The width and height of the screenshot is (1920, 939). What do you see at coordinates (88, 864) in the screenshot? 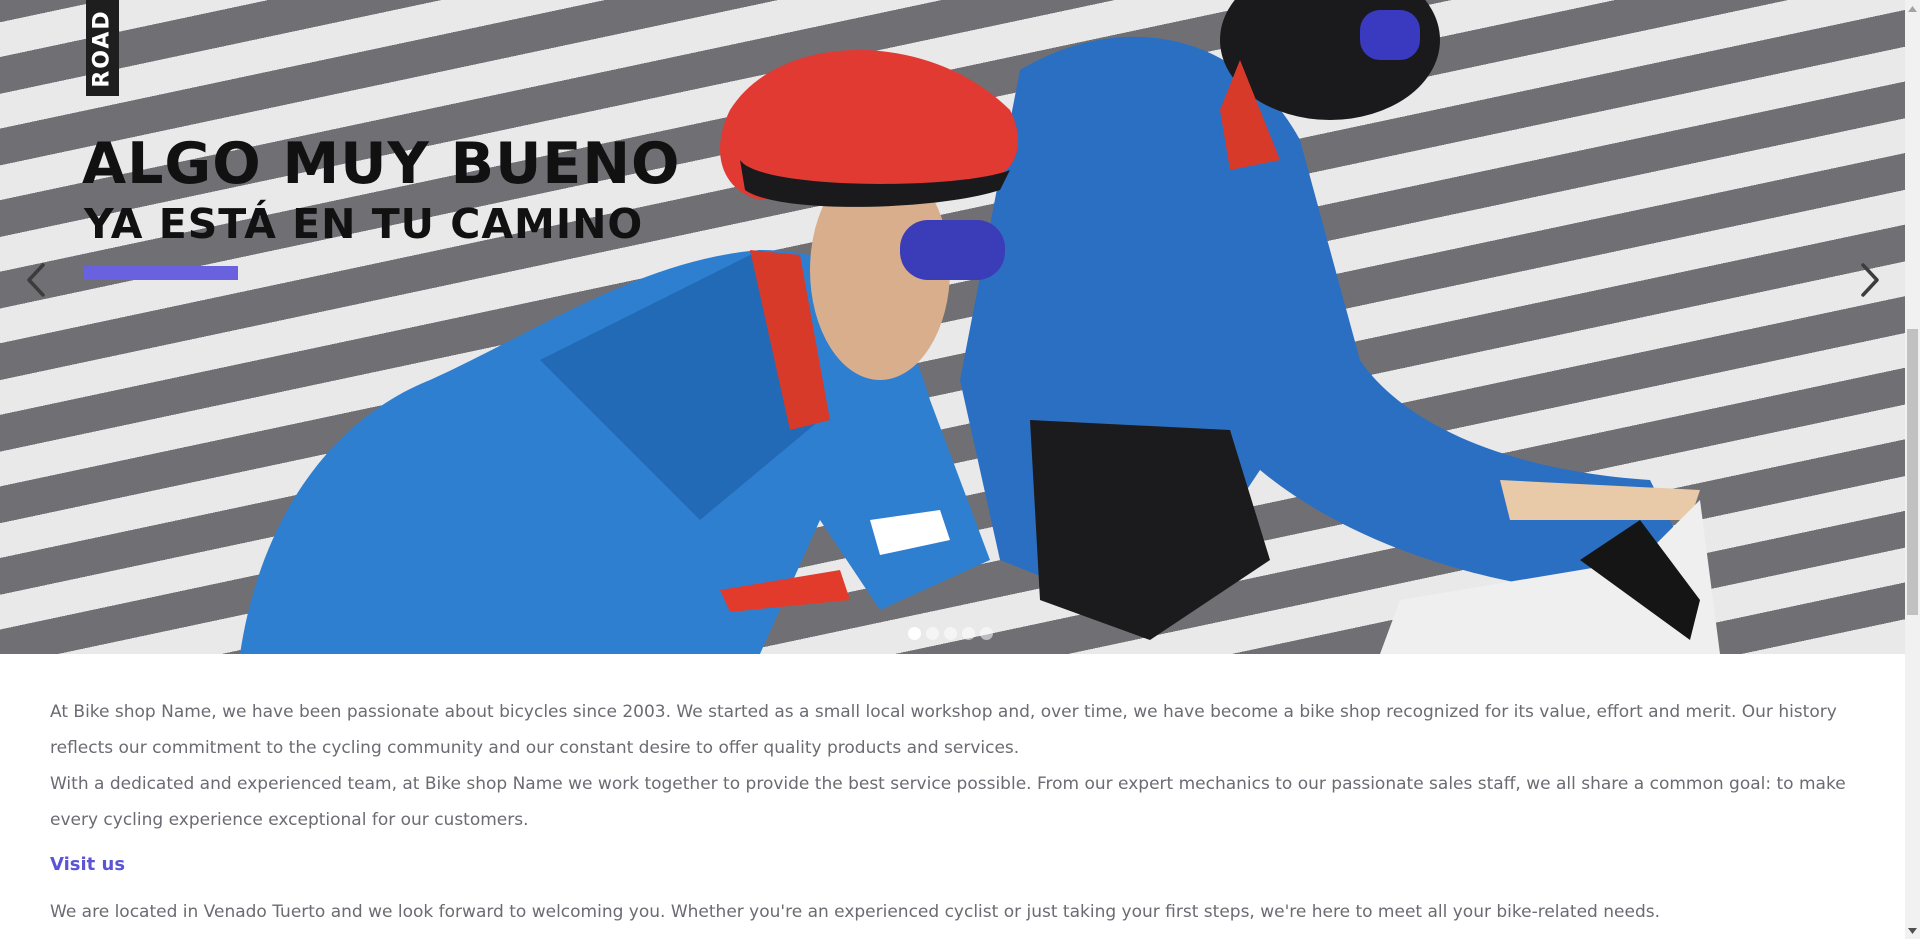
I see `visit-us-heading: Visit us` at bounding box center [88, 864].